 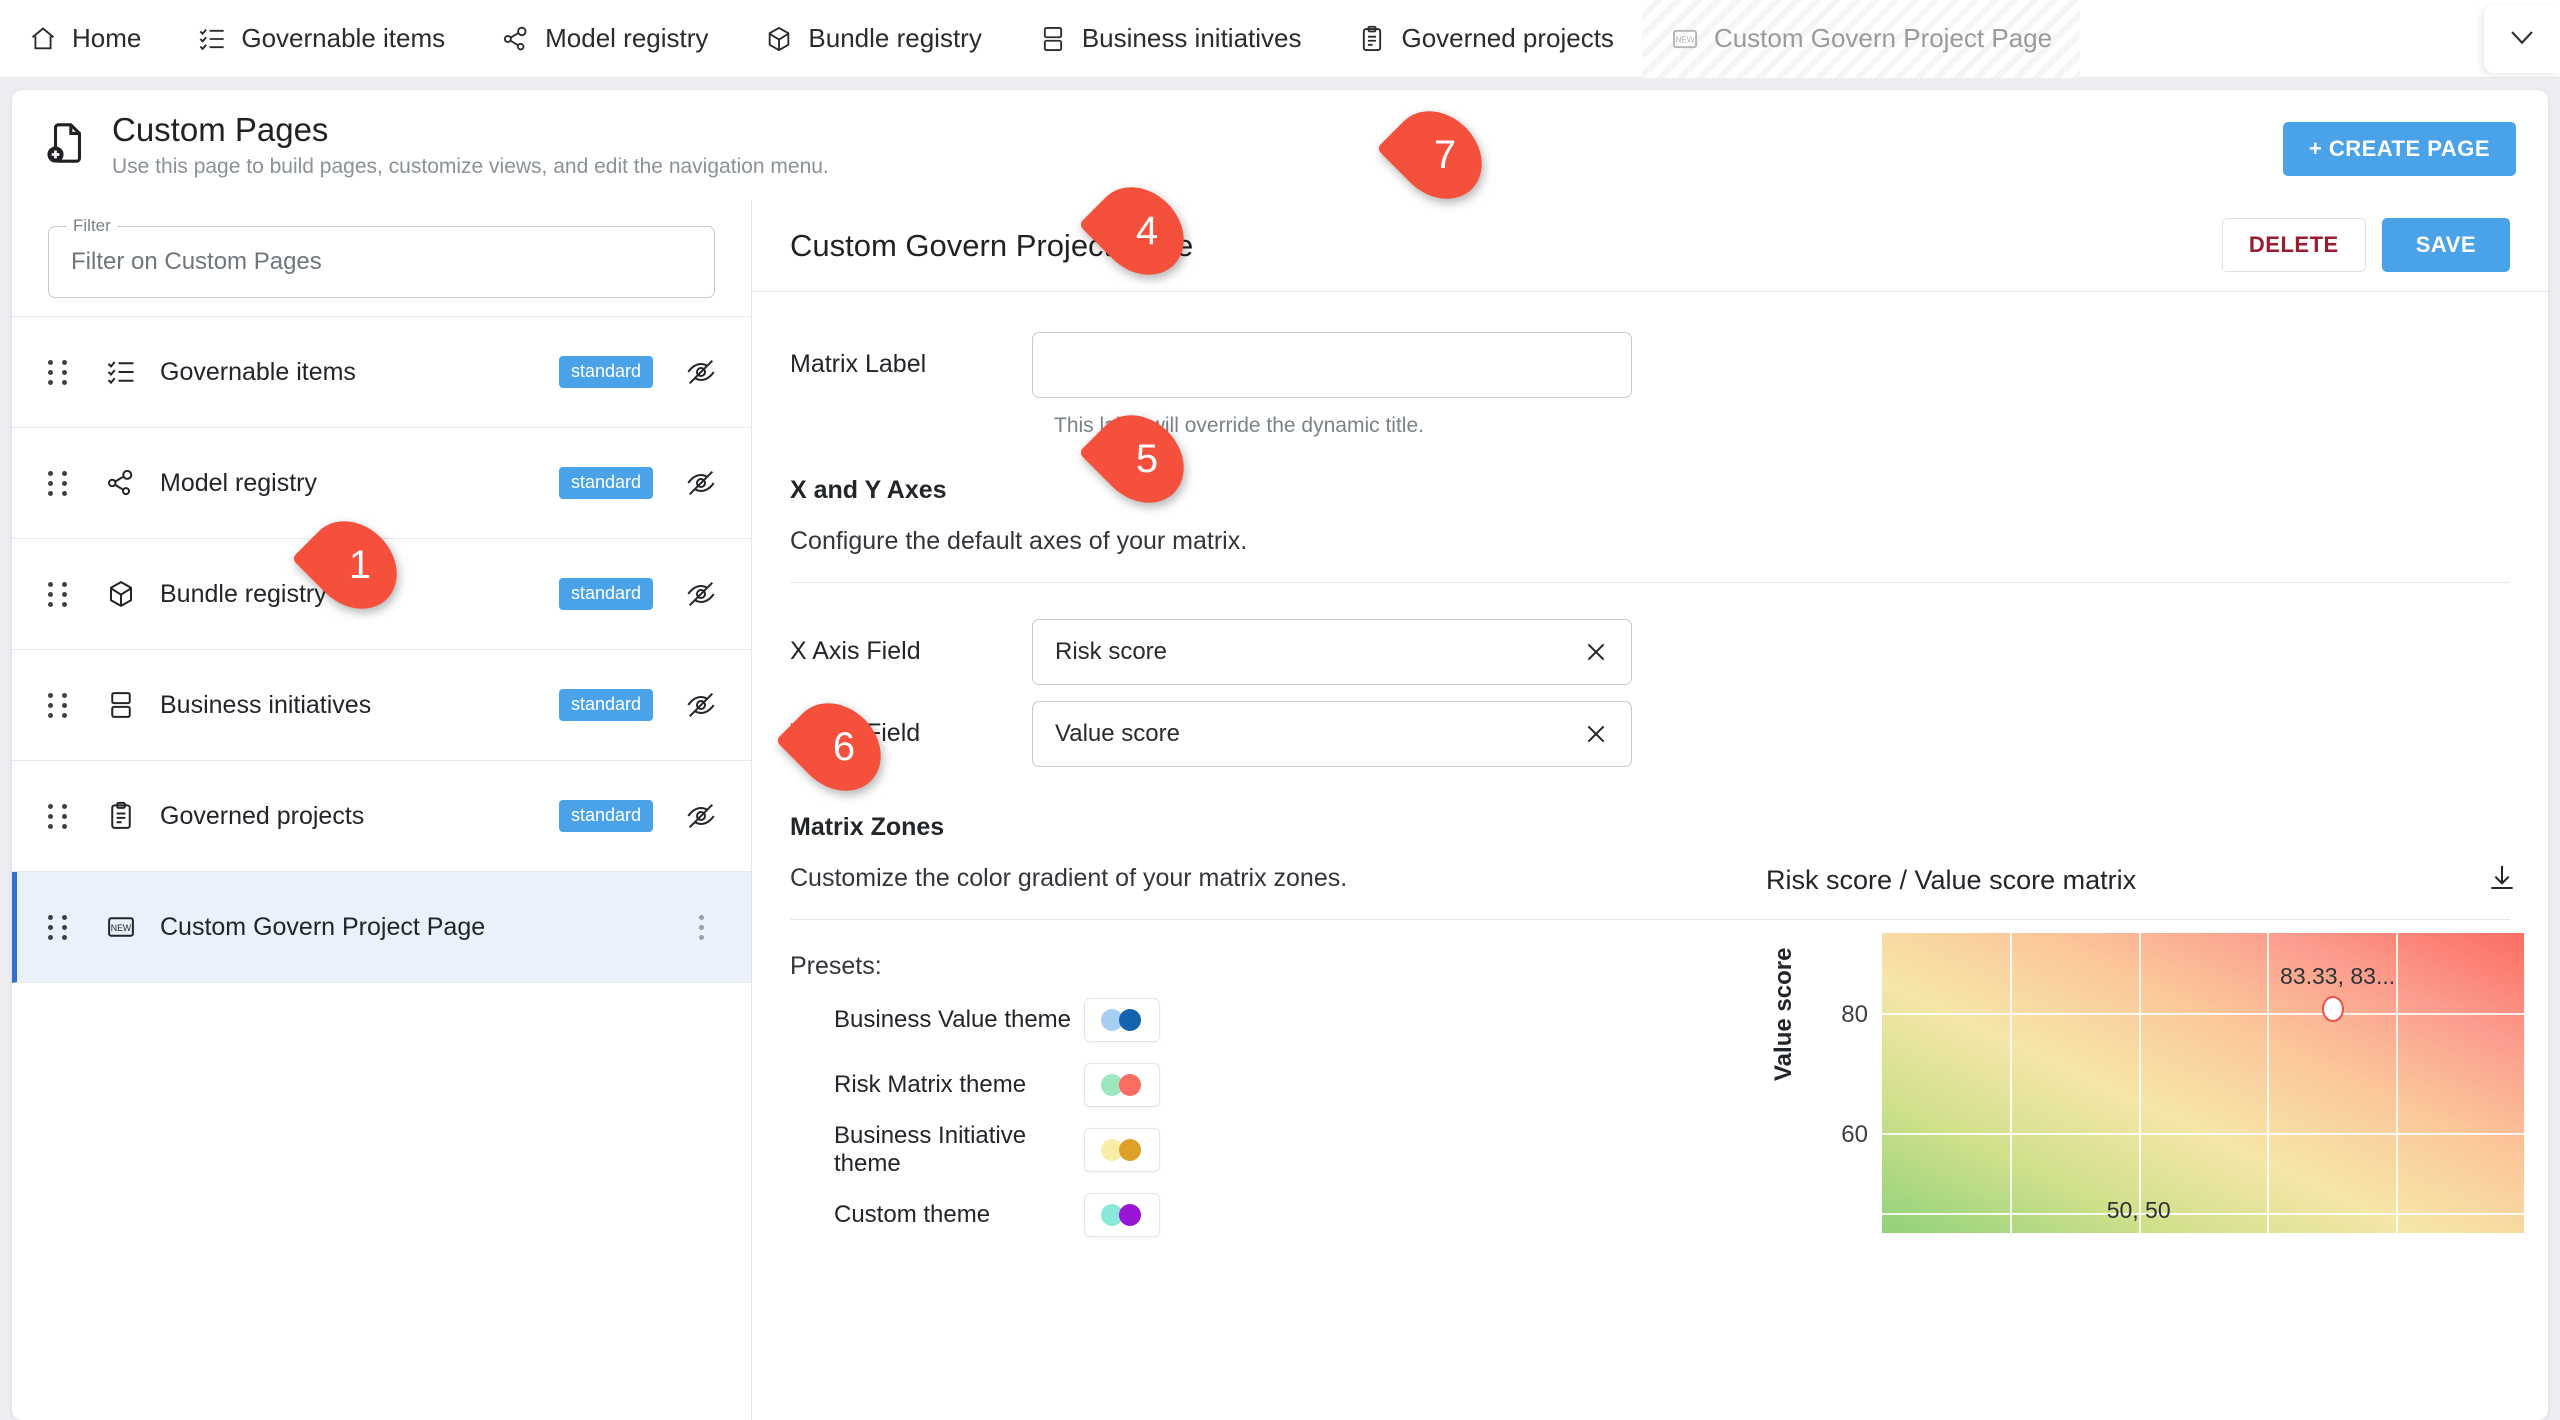 I want to click on list-item: Governed projects standard, so click(x=381, y=816).